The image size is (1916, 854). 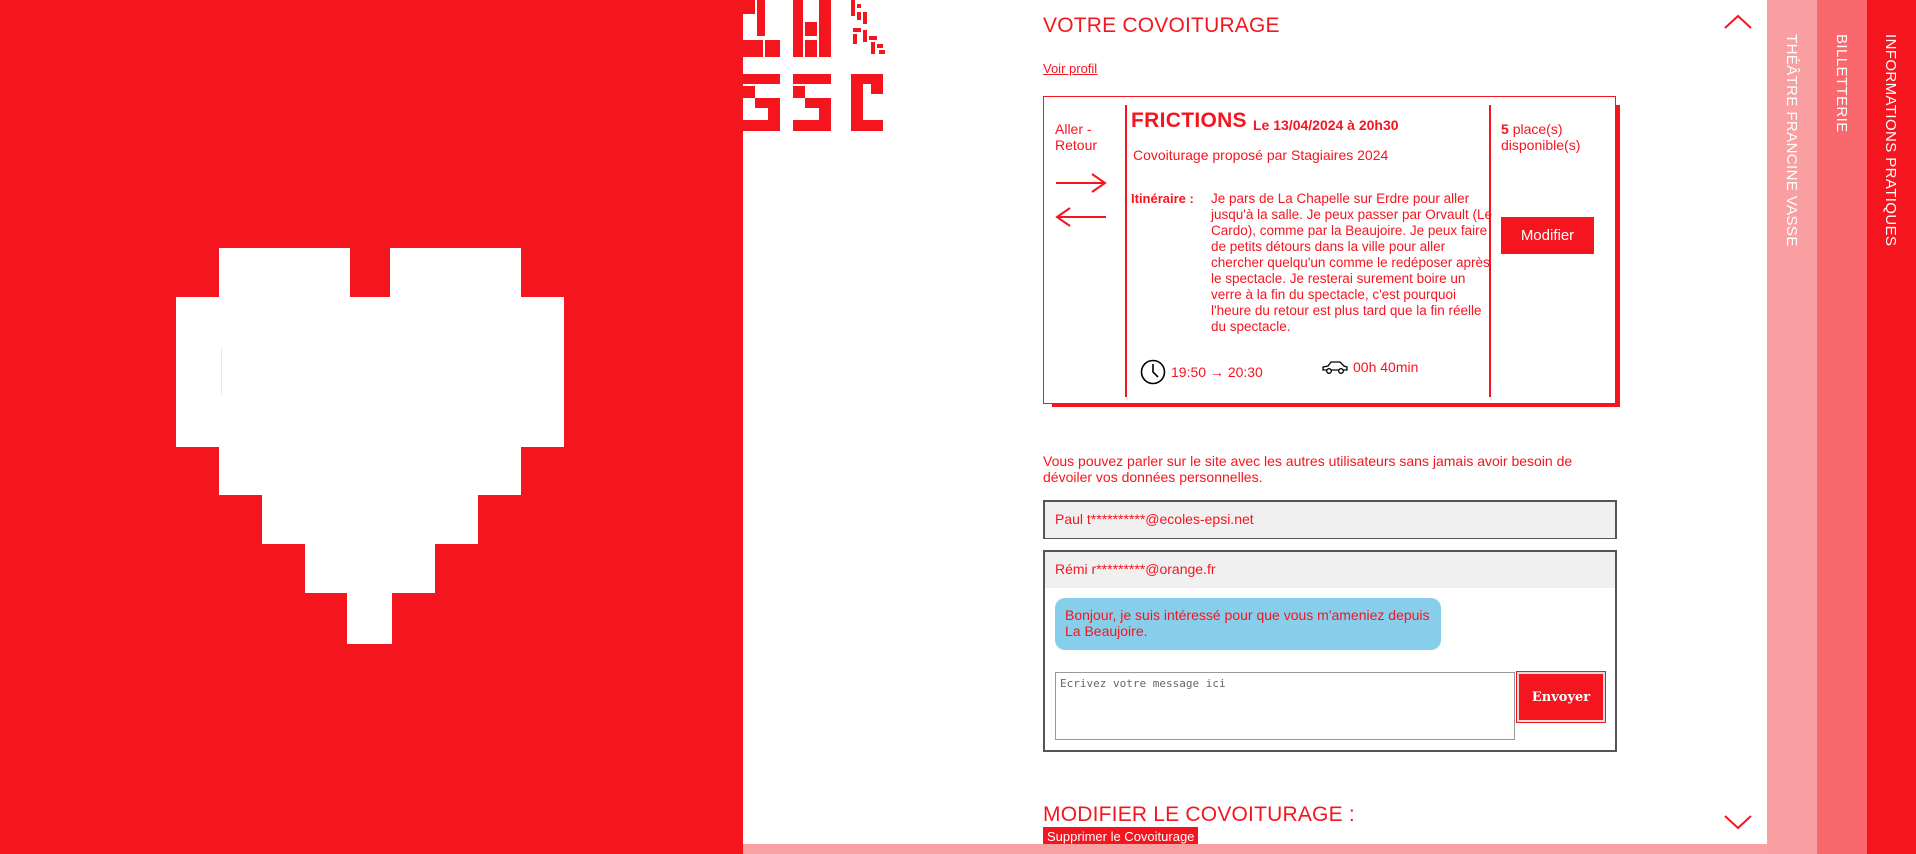 I want to click on tab-informations: INFORMATIONS PRATIQUES, so click(x=1891, y=427).